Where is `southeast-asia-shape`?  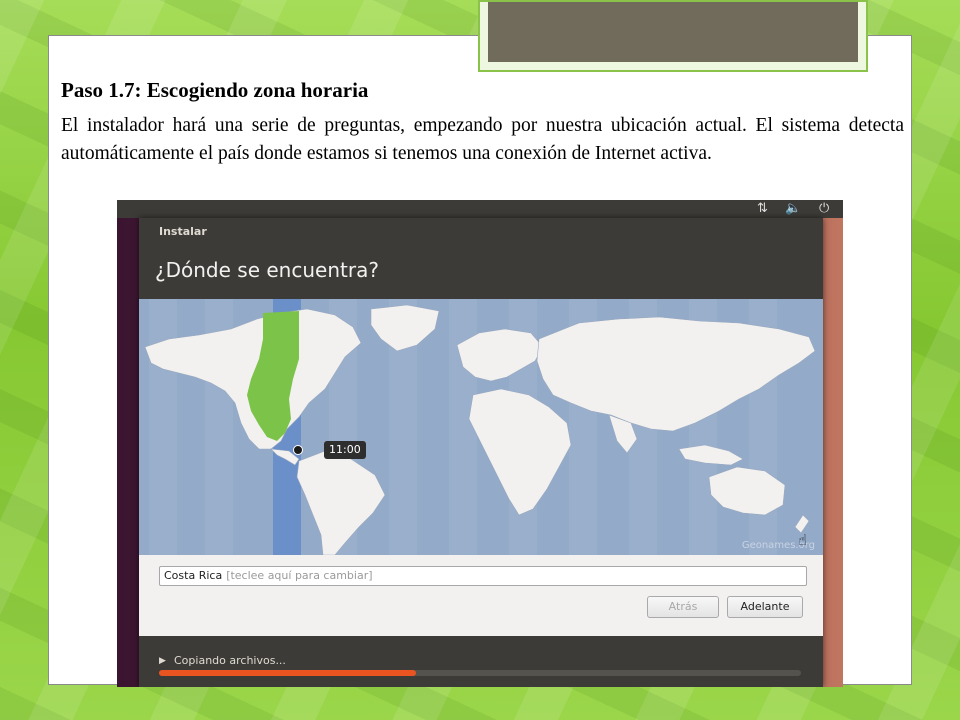
southeast-asia-shape is located at coordinates (711, 455).